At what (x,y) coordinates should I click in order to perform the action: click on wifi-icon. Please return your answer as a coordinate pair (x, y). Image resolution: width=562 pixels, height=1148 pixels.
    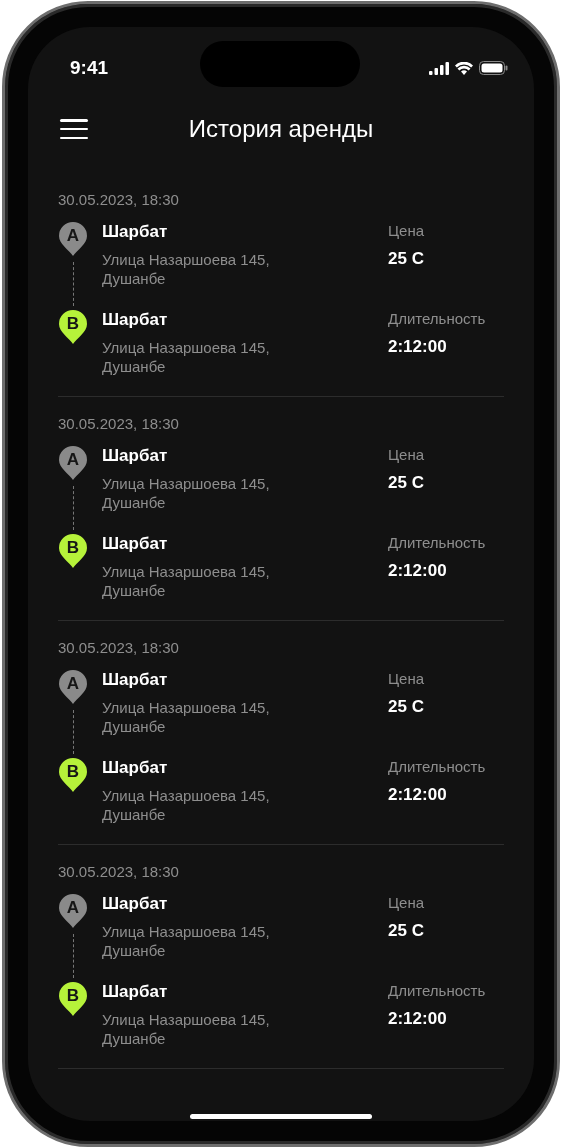
    Looking at the image, I should click on (464, 68).